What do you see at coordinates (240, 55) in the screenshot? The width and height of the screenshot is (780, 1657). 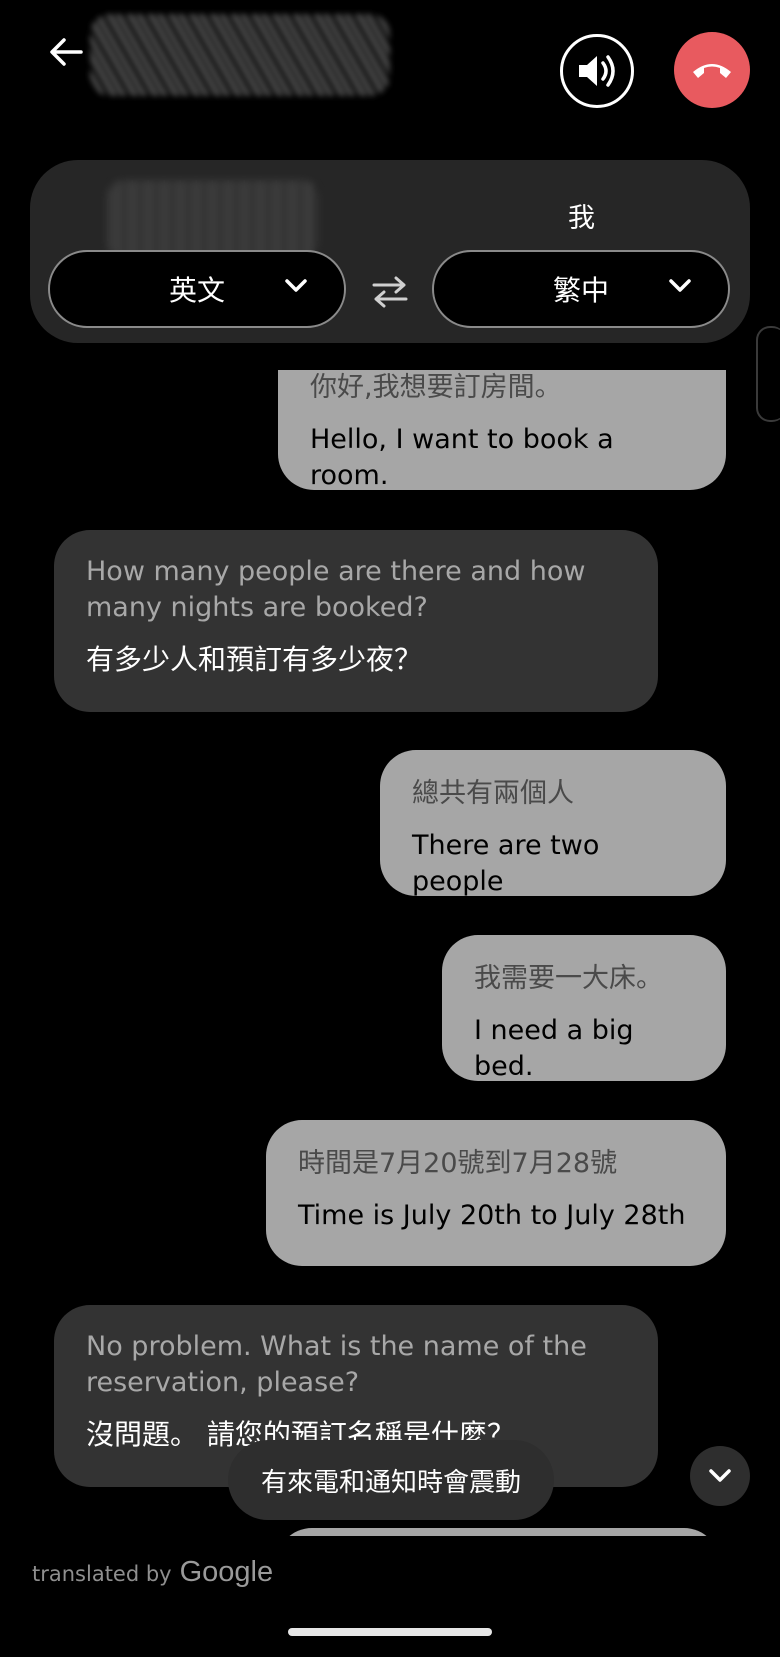 I see `redacted-contact-name` at bounding box center [240, 55].